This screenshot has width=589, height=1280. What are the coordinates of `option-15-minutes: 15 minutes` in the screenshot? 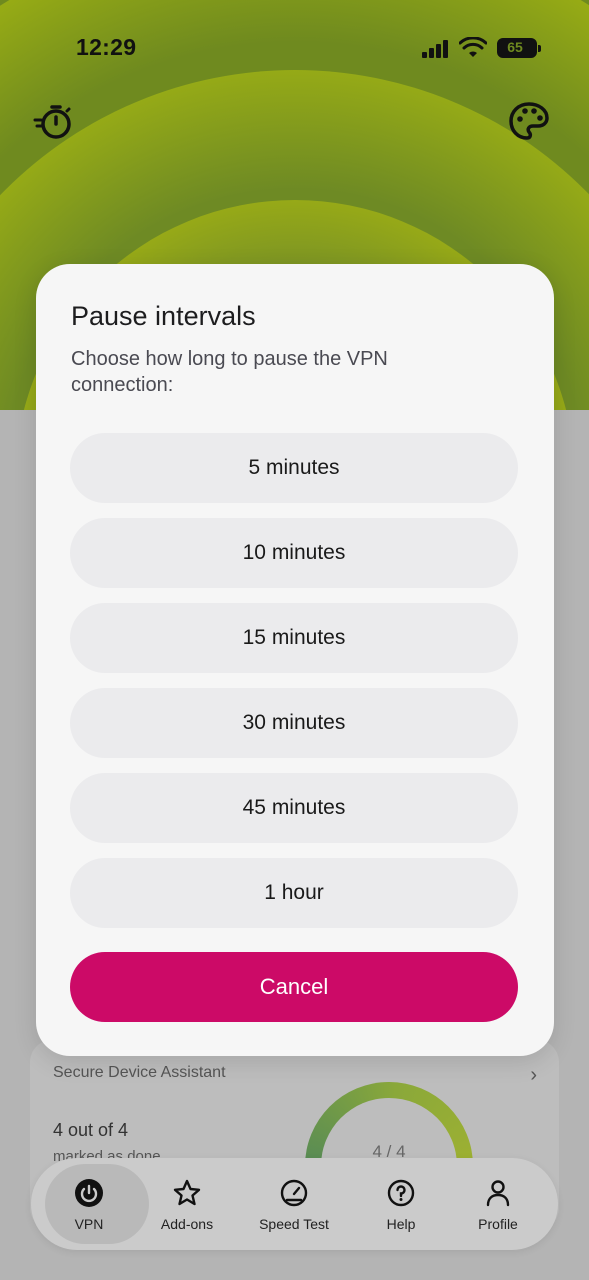 It's located at (294, 638).